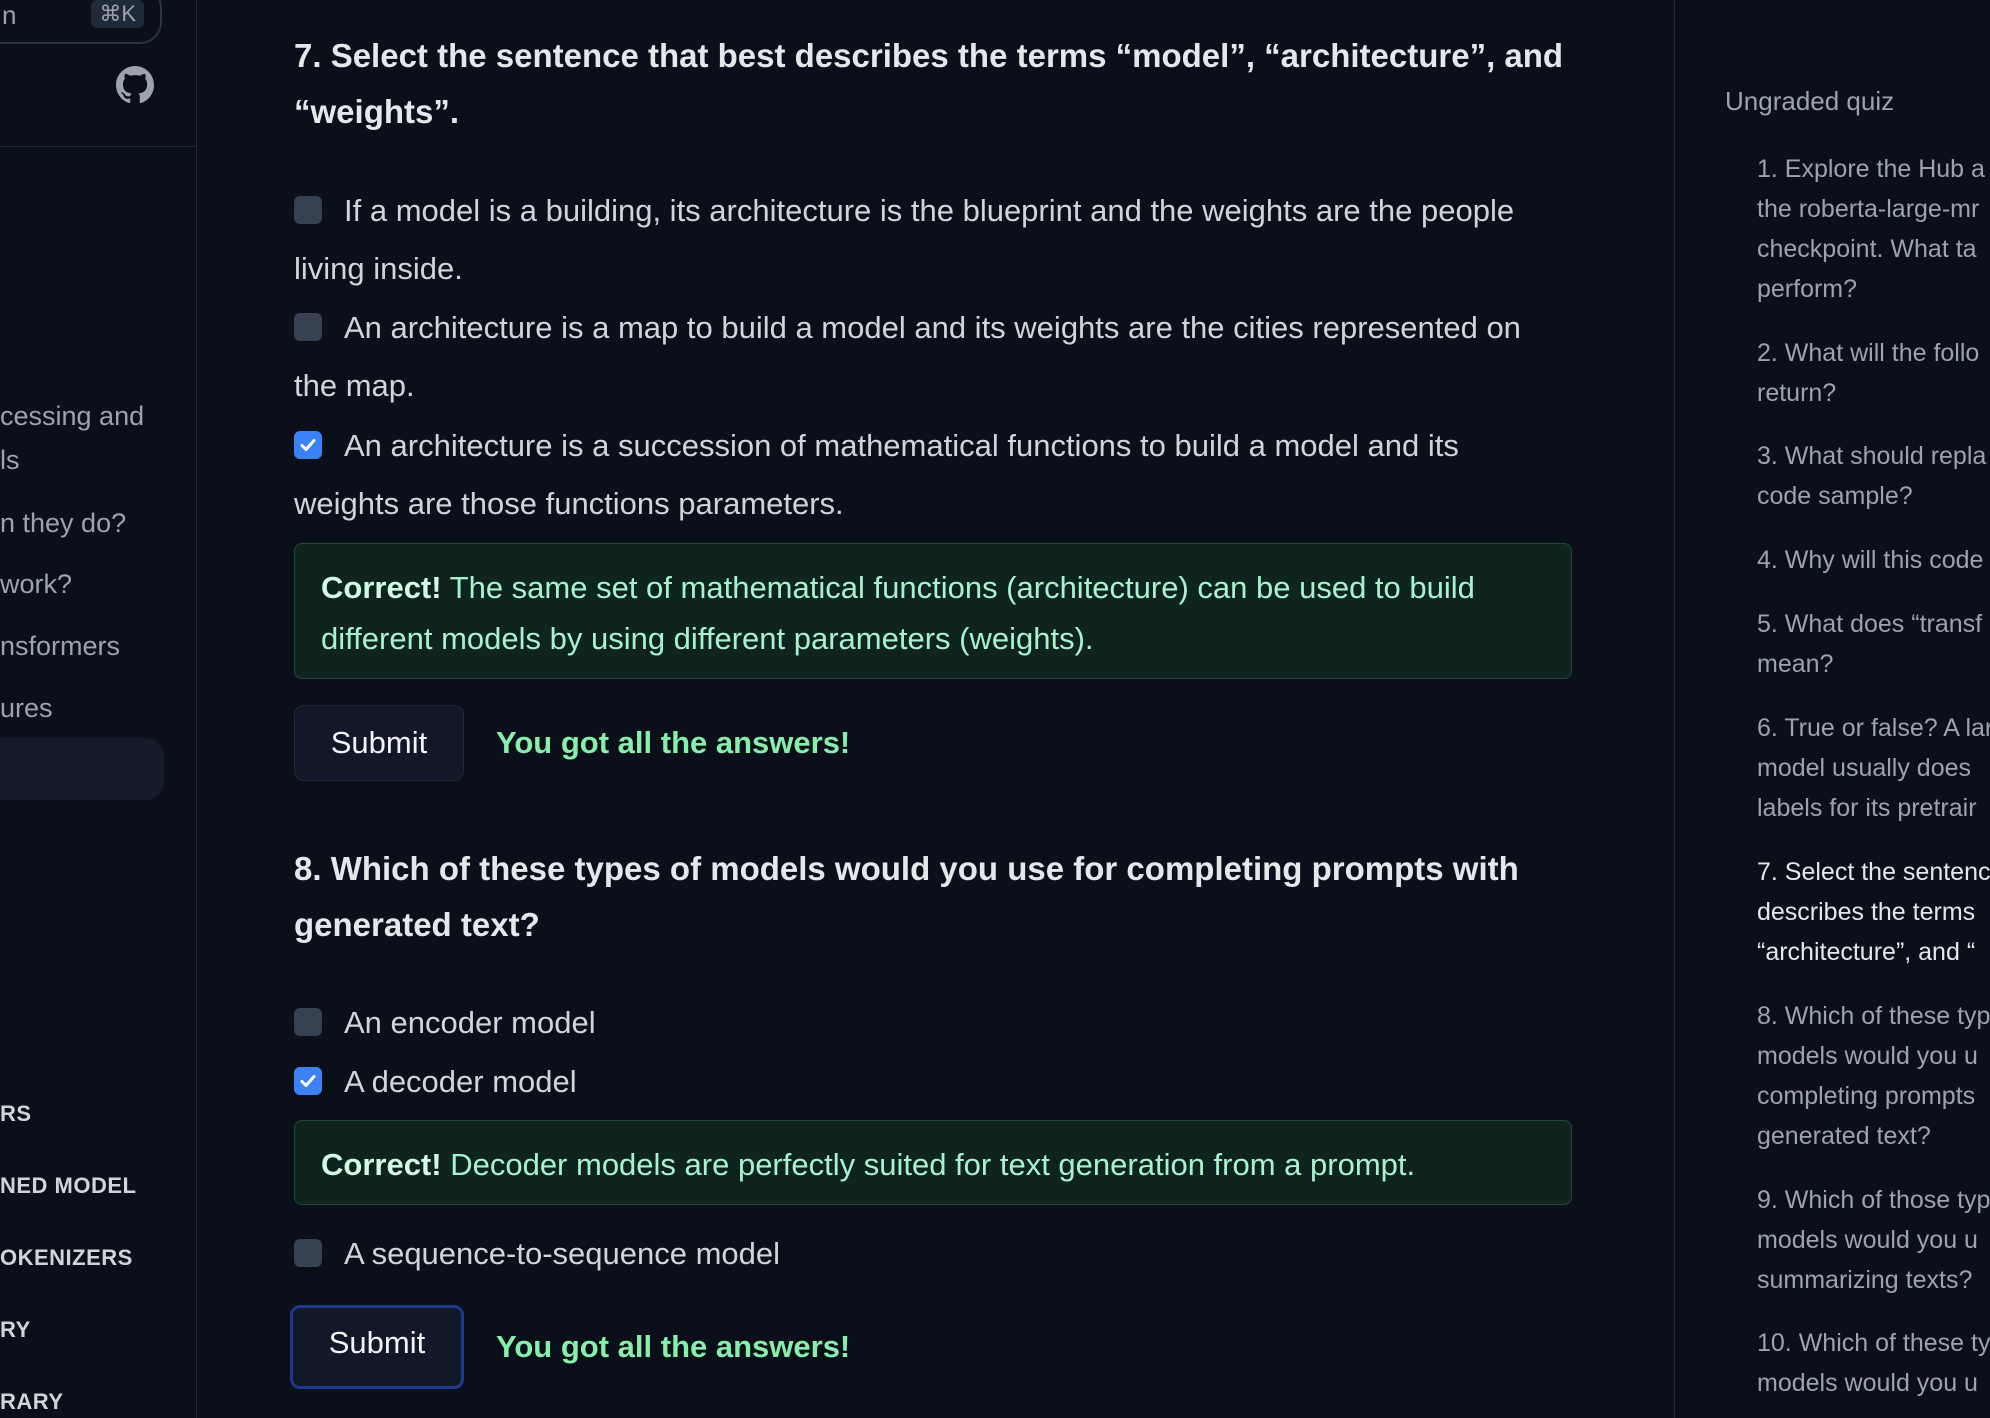 The height and width of the screenshot is (1418, 1990). I want to click on q7-result-message: You got all the answers!, so click(673, 742).